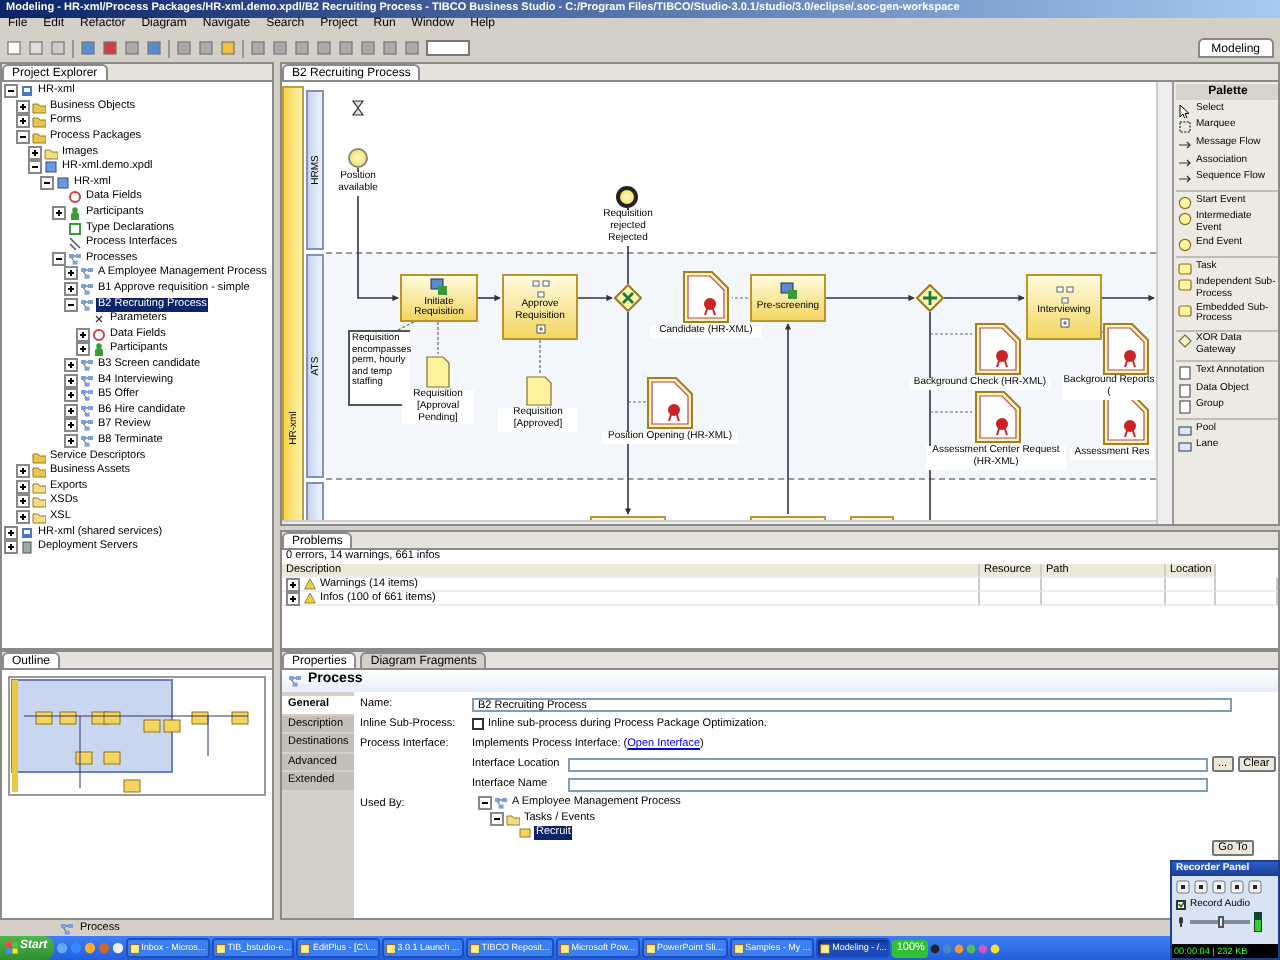  Describe the element at coordinates (888, 764) in the screenshot. I see `interface-location-field` at that location.